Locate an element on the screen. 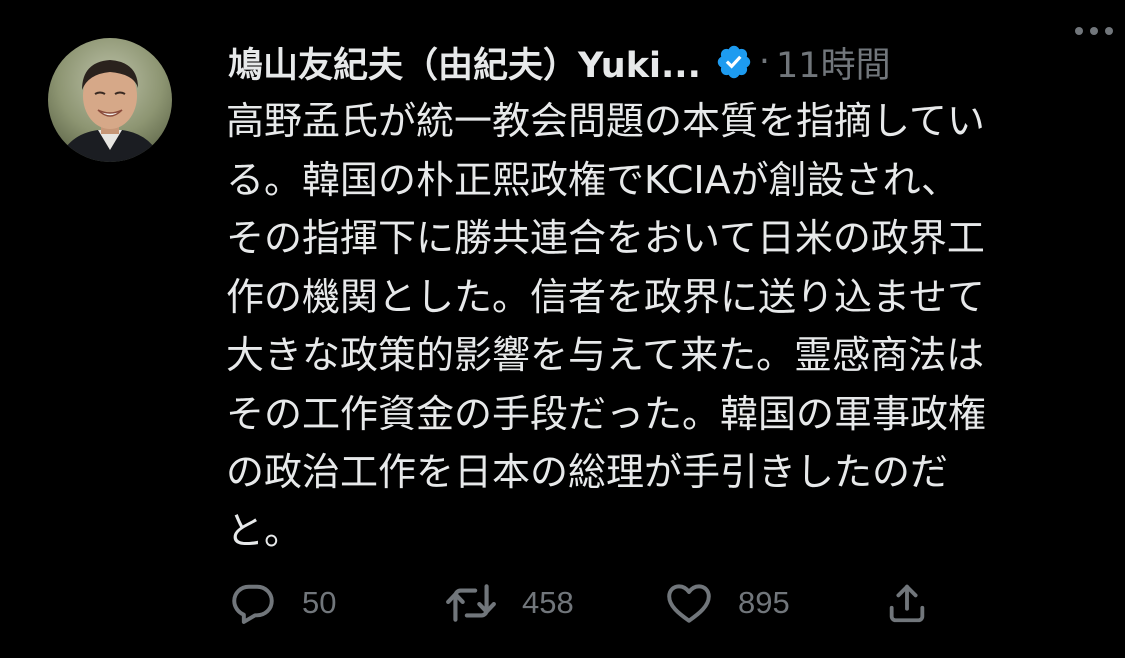 The width and height of the screenshot is (1125, 658). tweet-header: 鳩山友紀夫（由紀夫）Yuki... · 11時間 is located at coordinates (663, 62).